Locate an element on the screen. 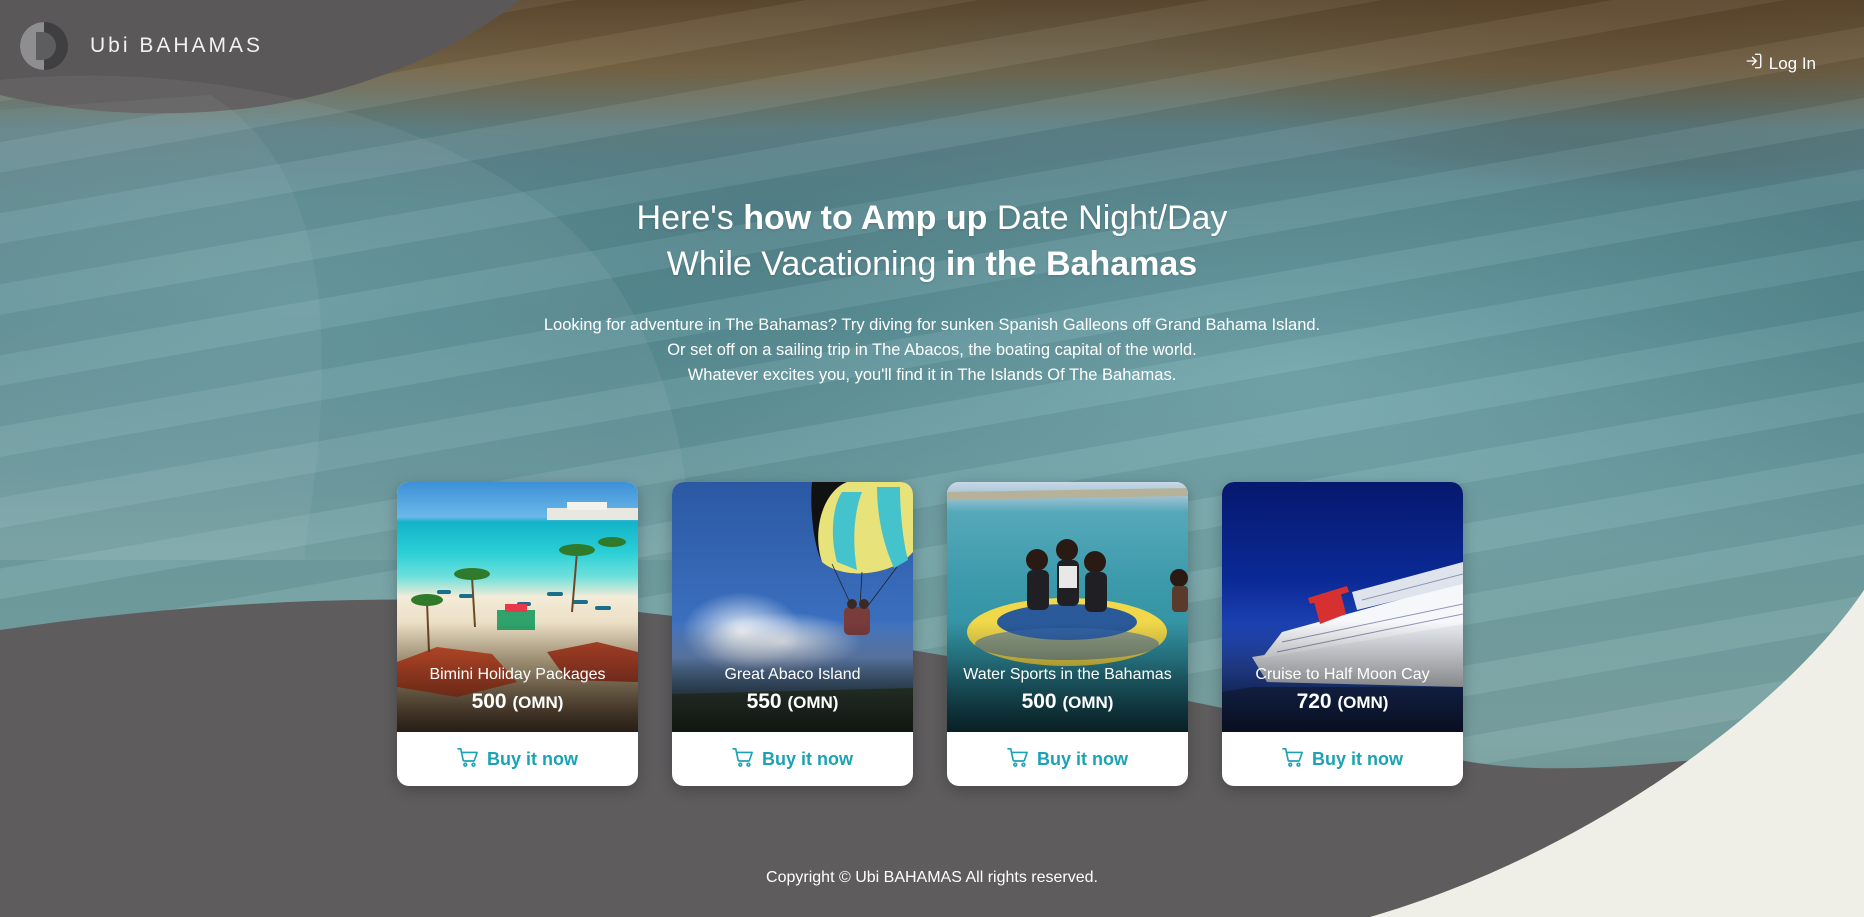  package-title: Bimini Holiday Packages is located at coordinates (517, 674).